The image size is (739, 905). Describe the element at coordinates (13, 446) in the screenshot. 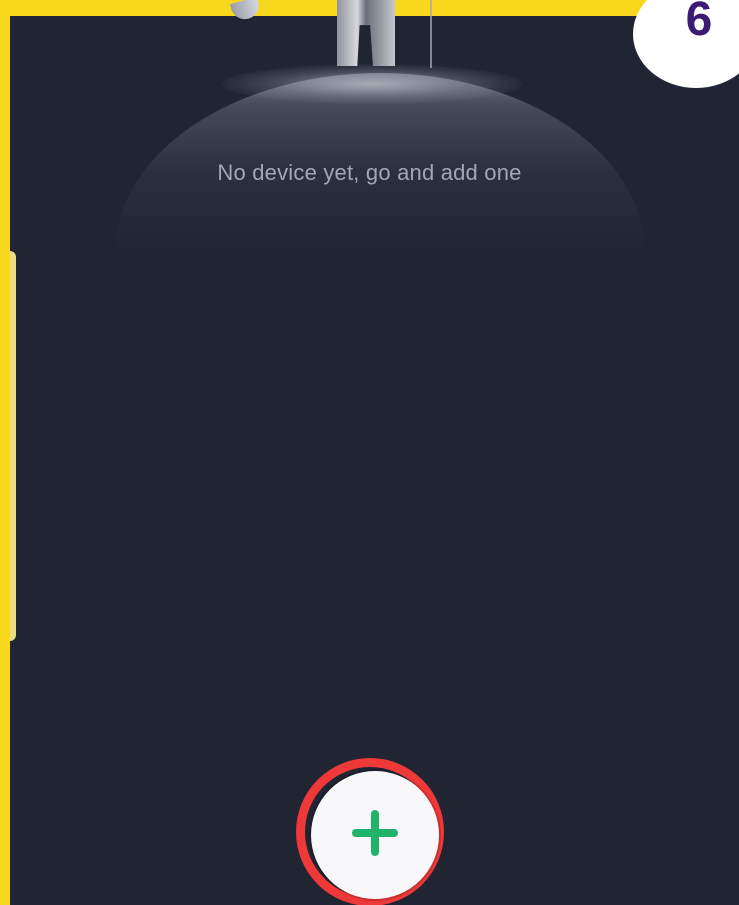

I see `phone-side-bezel` at that location.